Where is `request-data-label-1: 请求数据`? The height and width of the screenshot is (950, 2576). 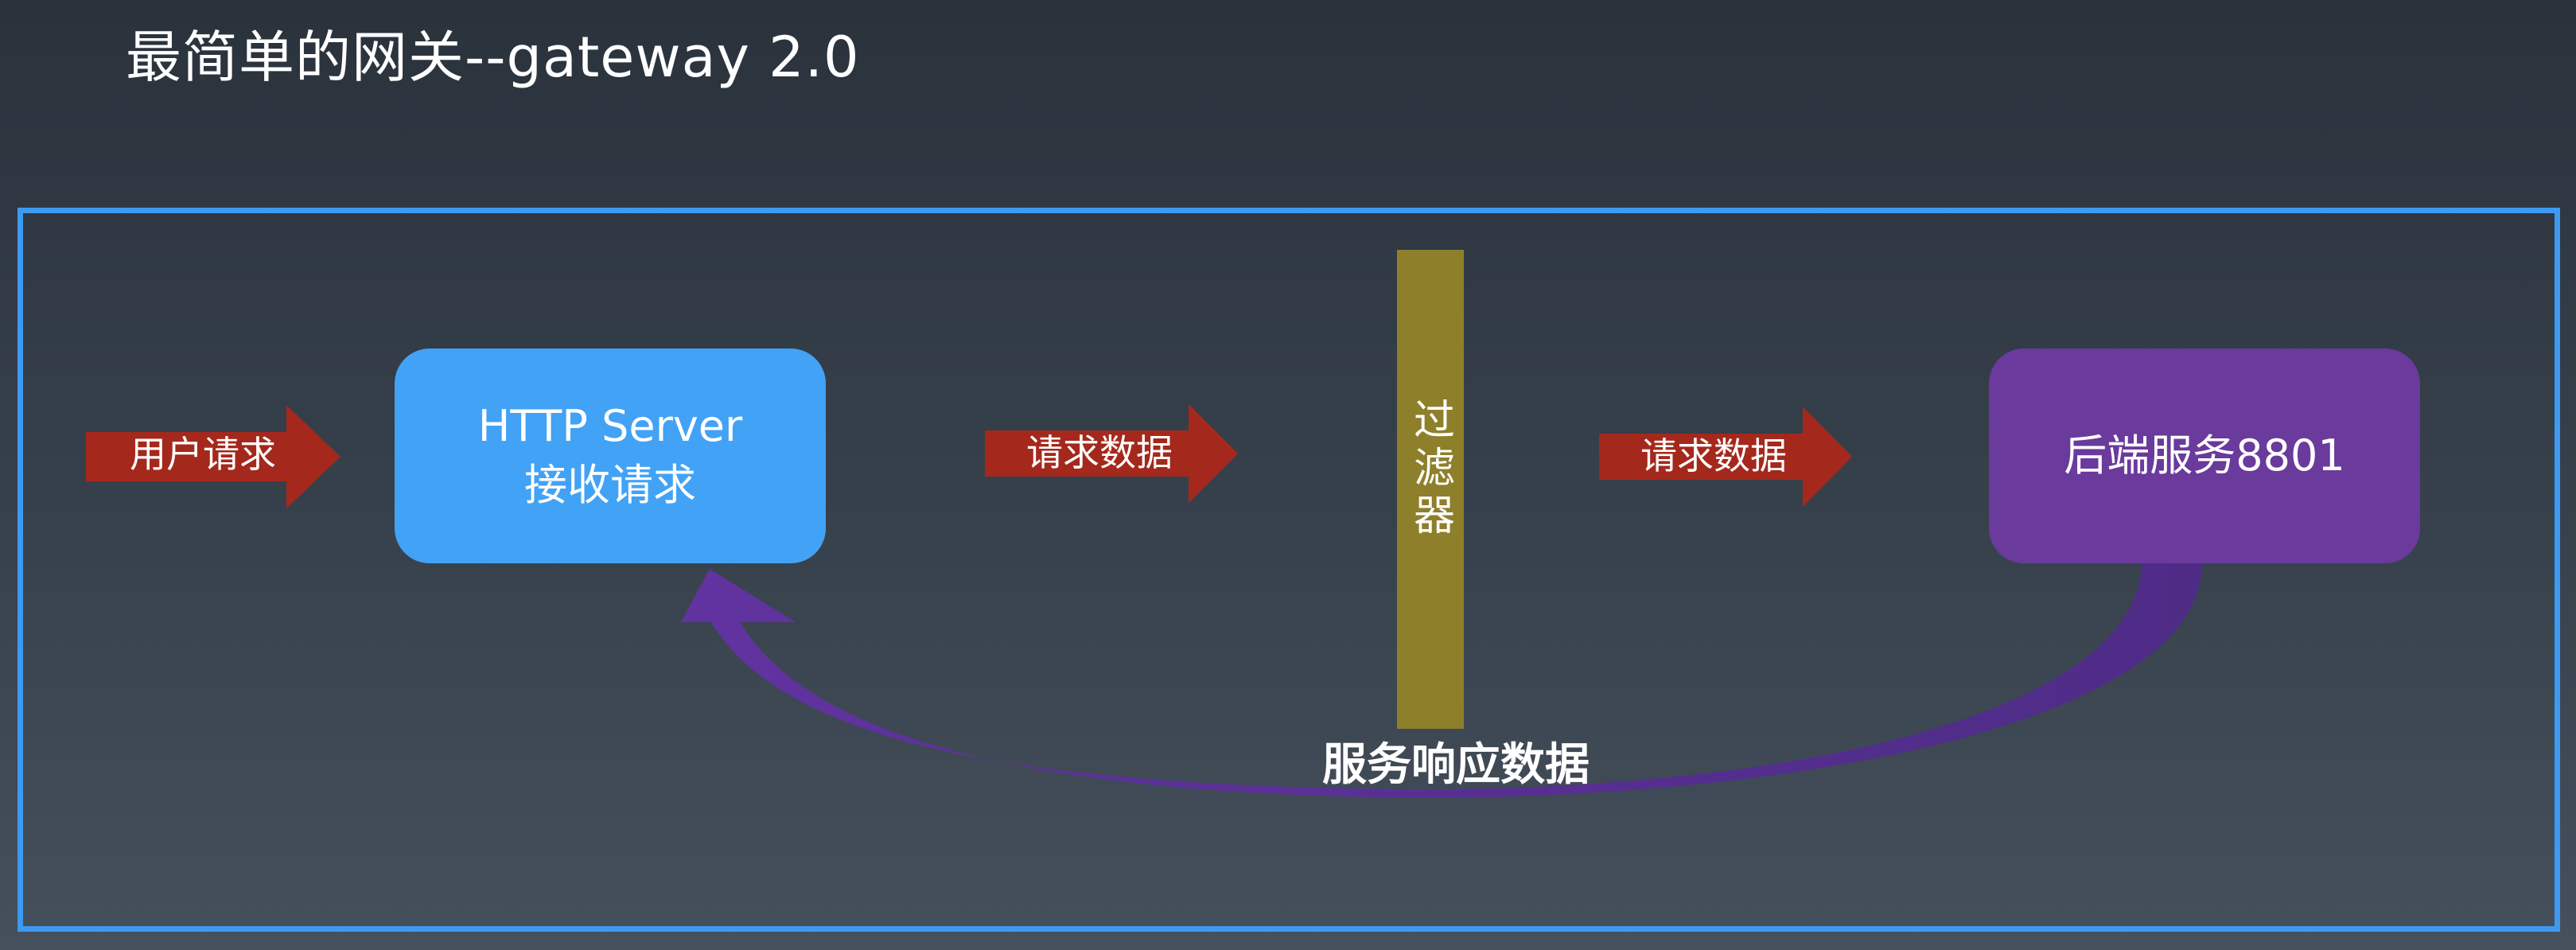 request-data-label-1: 请求数据 is located at coordinates (1100, 453).